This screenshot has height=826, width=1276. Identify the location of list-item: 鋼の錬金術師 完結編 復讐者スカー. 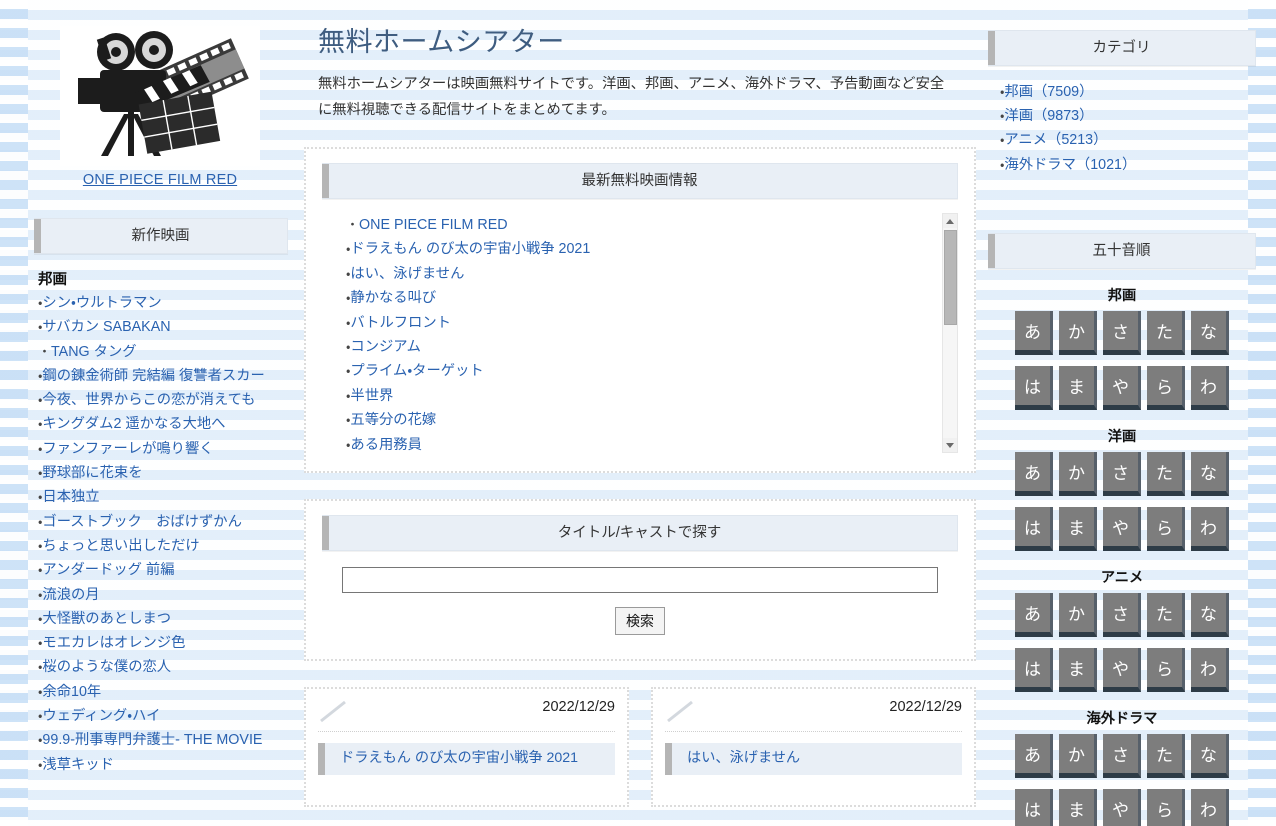
(166, 376).